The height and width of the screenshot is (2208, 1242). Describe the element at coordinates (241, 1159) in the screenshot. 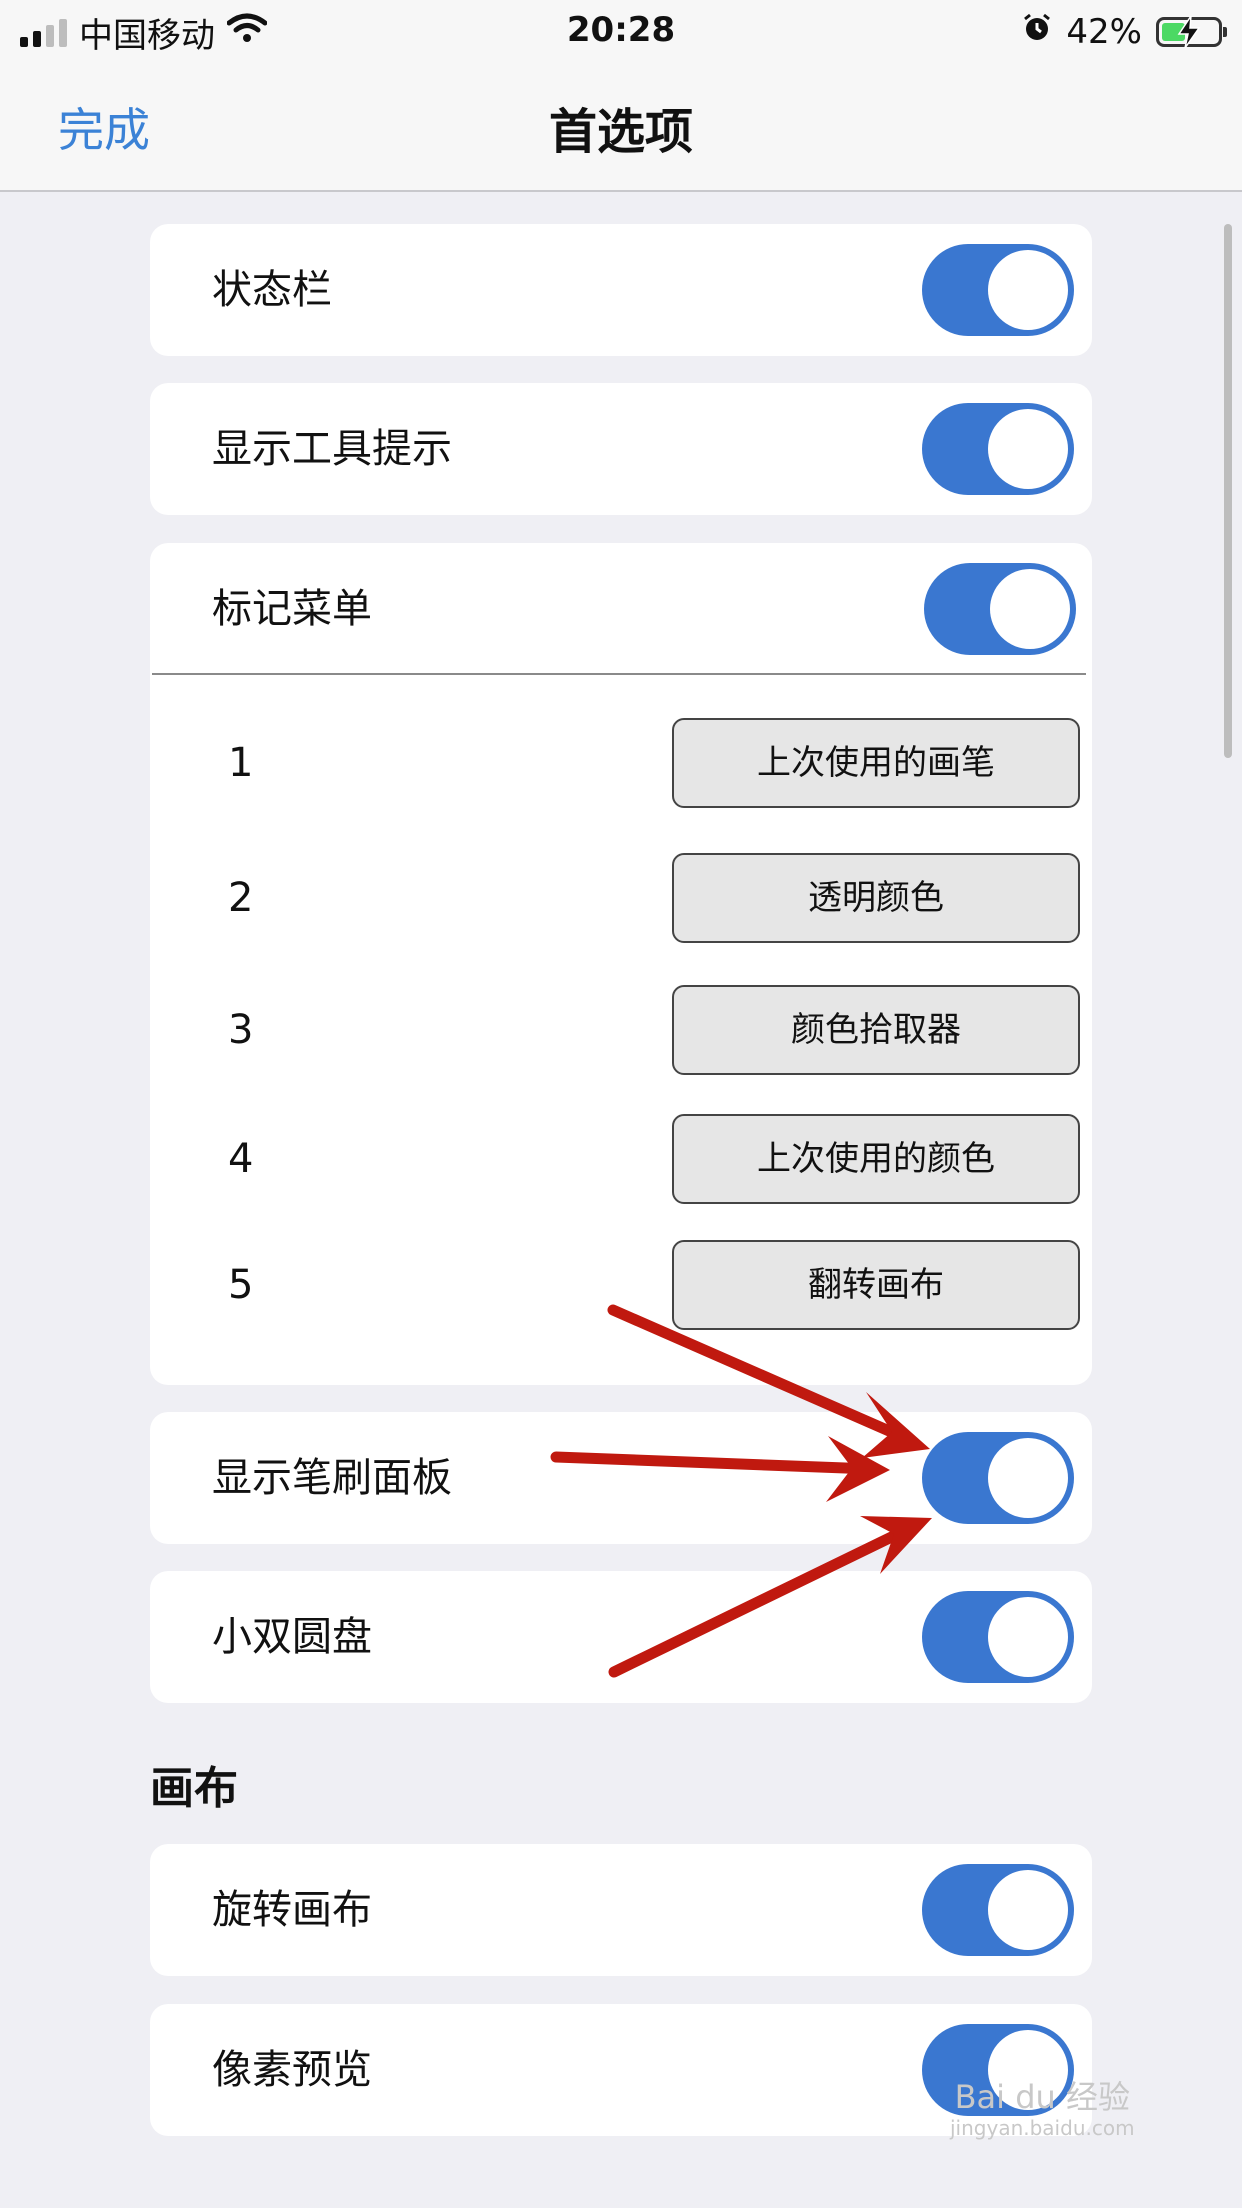

I see `markup-slot-number: 4` at that location.